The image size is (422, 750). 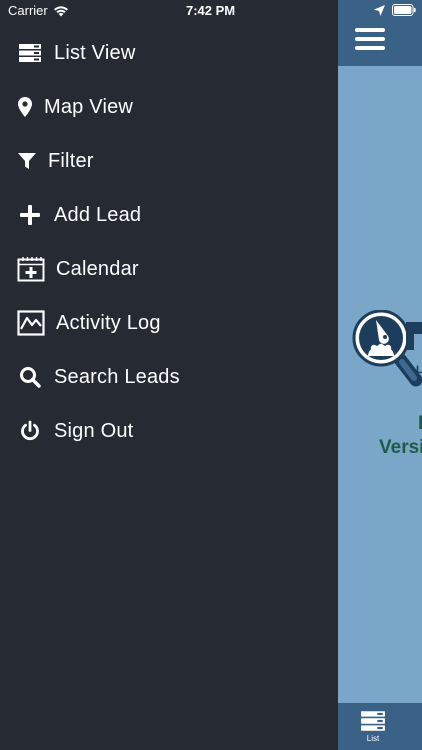 What do you see at coordinates (169, 53) in the screenshot?
I see `menu-item-list-view: List View` at bounding box center [169, 53].